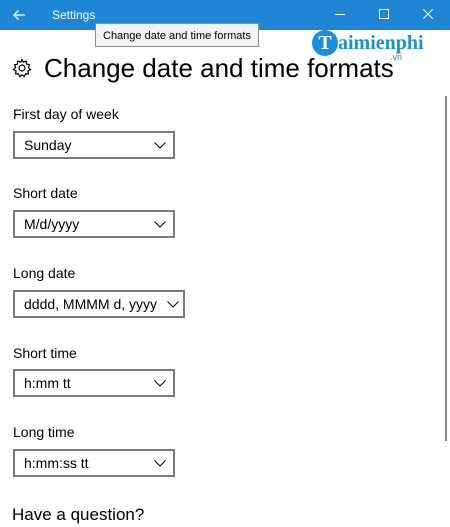 This screenshot has width=450, height=527. Describe the element at coordinates (56, 463) in the screenshot. I see `dropdown-value: h:mm:ss tt` at that location.